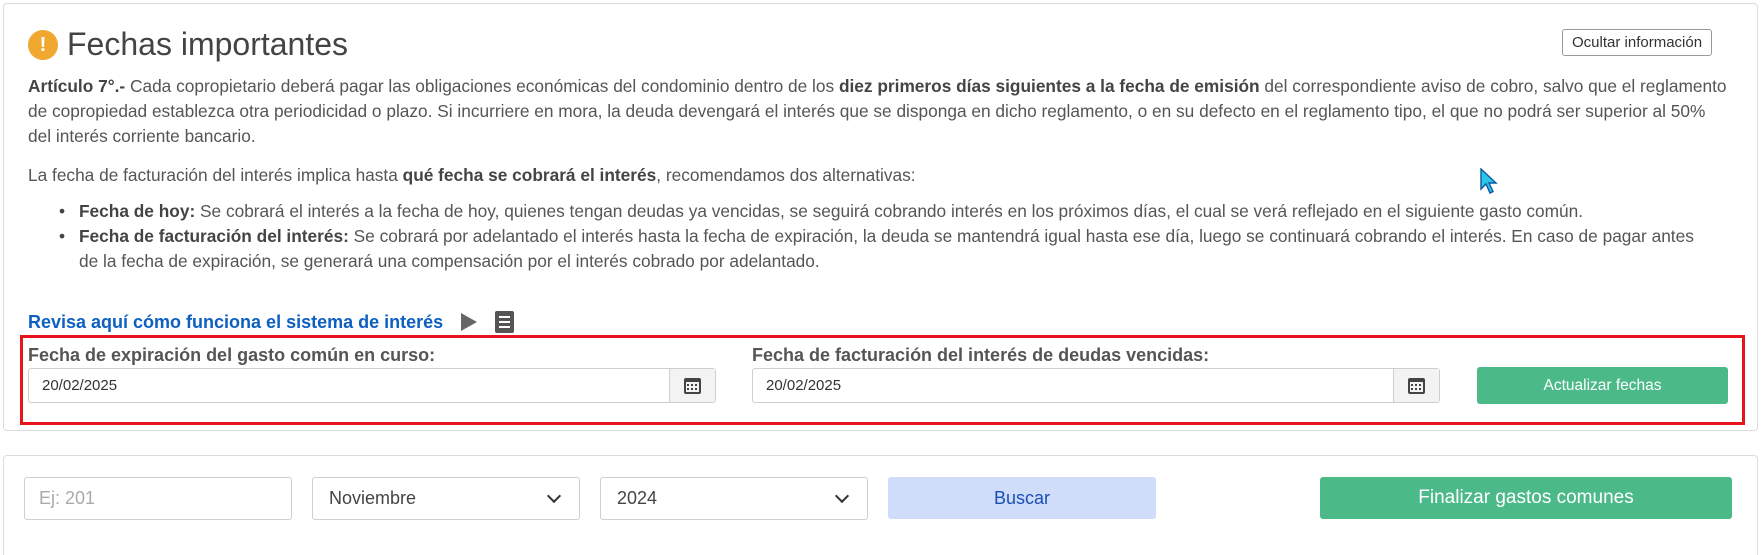 This screenshot has height=555, width=1763. Describe the element at coordinates (214, 236) in the screenshot. I see `bullet-title: Fecha de facturación del interés:` at that location.